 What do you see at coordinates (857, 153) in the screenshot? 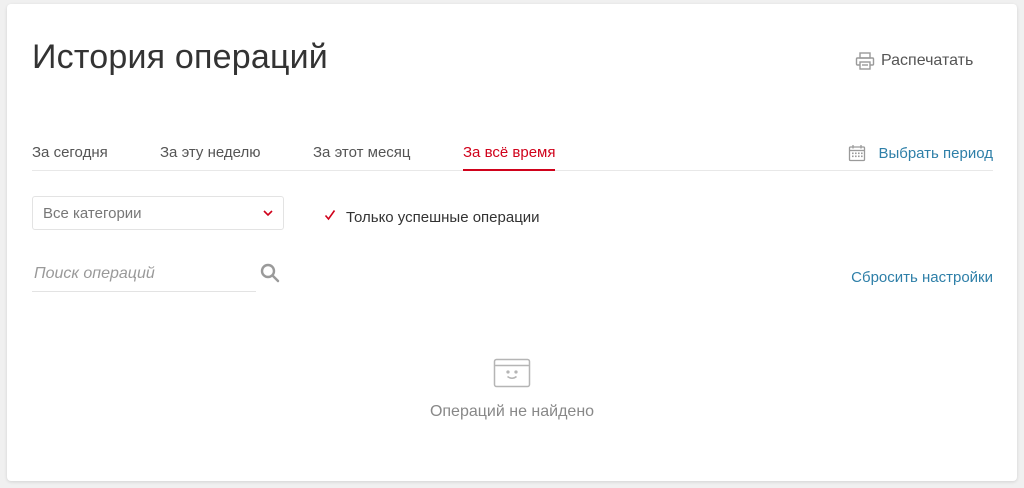
I see `calendar-icon` at bounding box center [857, 153].